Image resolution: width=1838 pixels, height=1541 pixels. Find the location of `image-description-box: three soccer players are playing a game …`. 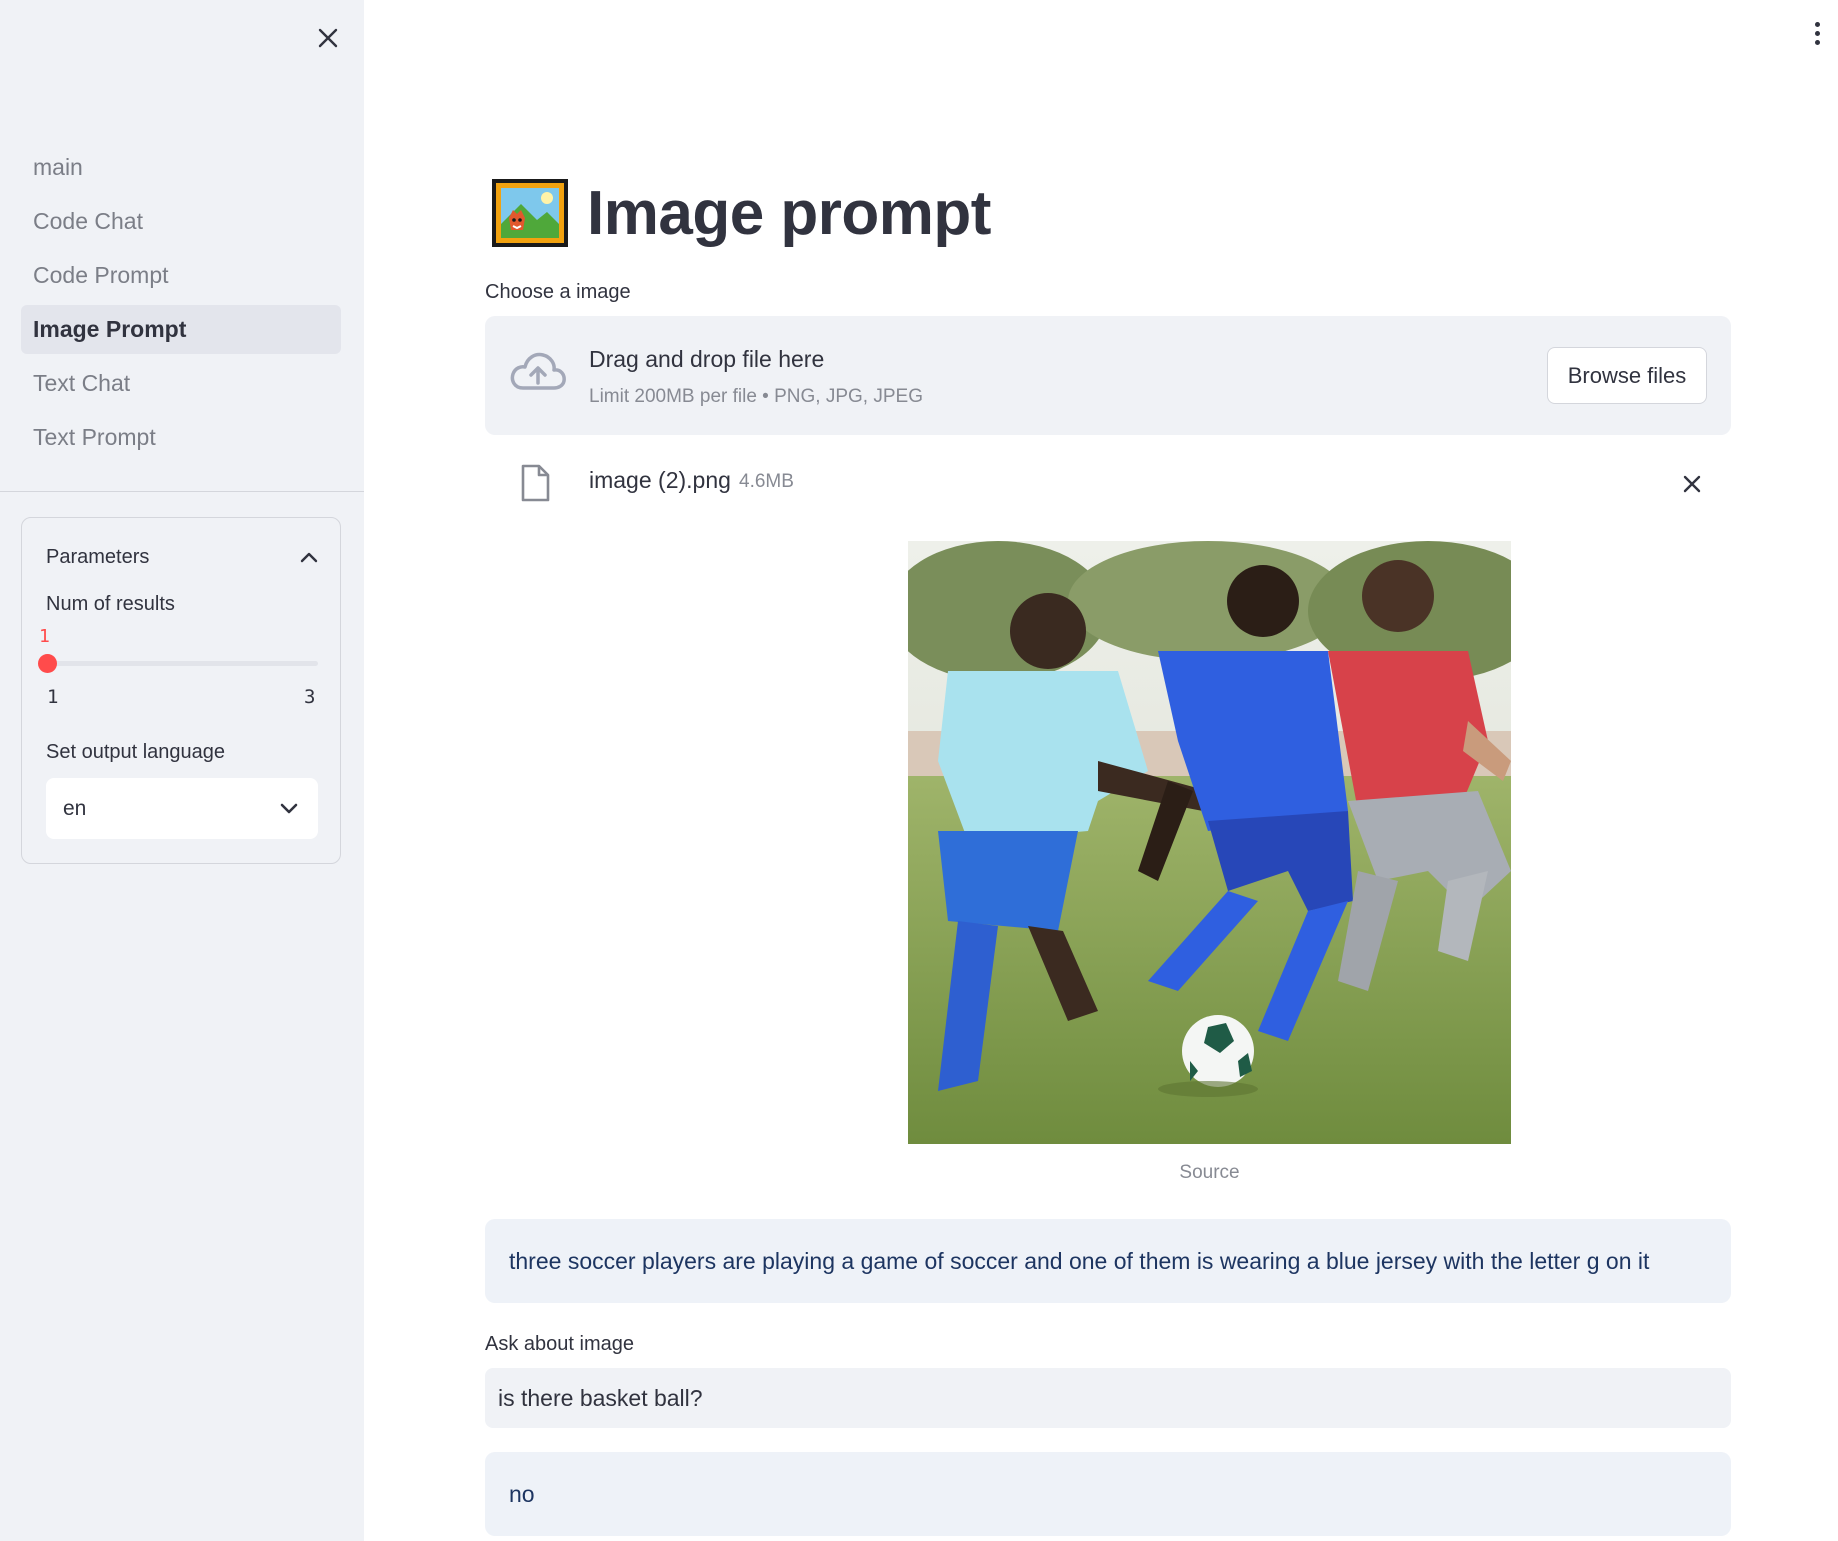

image-description-box: three soccer players are playing a game … is located at coordinates (1108, 1261).